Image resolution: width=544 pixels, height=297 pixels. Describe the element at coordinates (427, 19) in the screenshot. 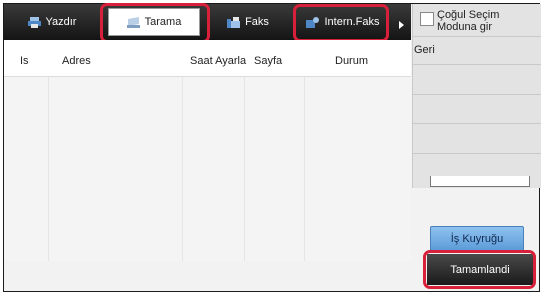

I see `multi-select-checkbox` at that location.